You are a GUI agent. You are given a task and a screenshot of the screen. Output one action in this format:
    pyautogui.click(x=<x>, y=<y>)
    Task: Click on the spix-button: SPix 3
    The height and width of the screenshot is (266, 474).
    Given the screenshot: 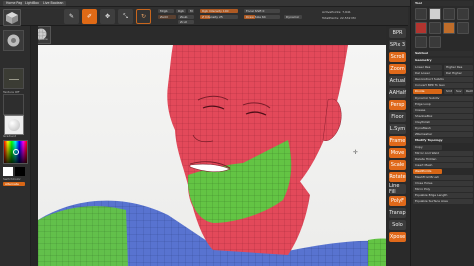 What is the action you would take?
    pyautogui.click(x=397, y=45)
    